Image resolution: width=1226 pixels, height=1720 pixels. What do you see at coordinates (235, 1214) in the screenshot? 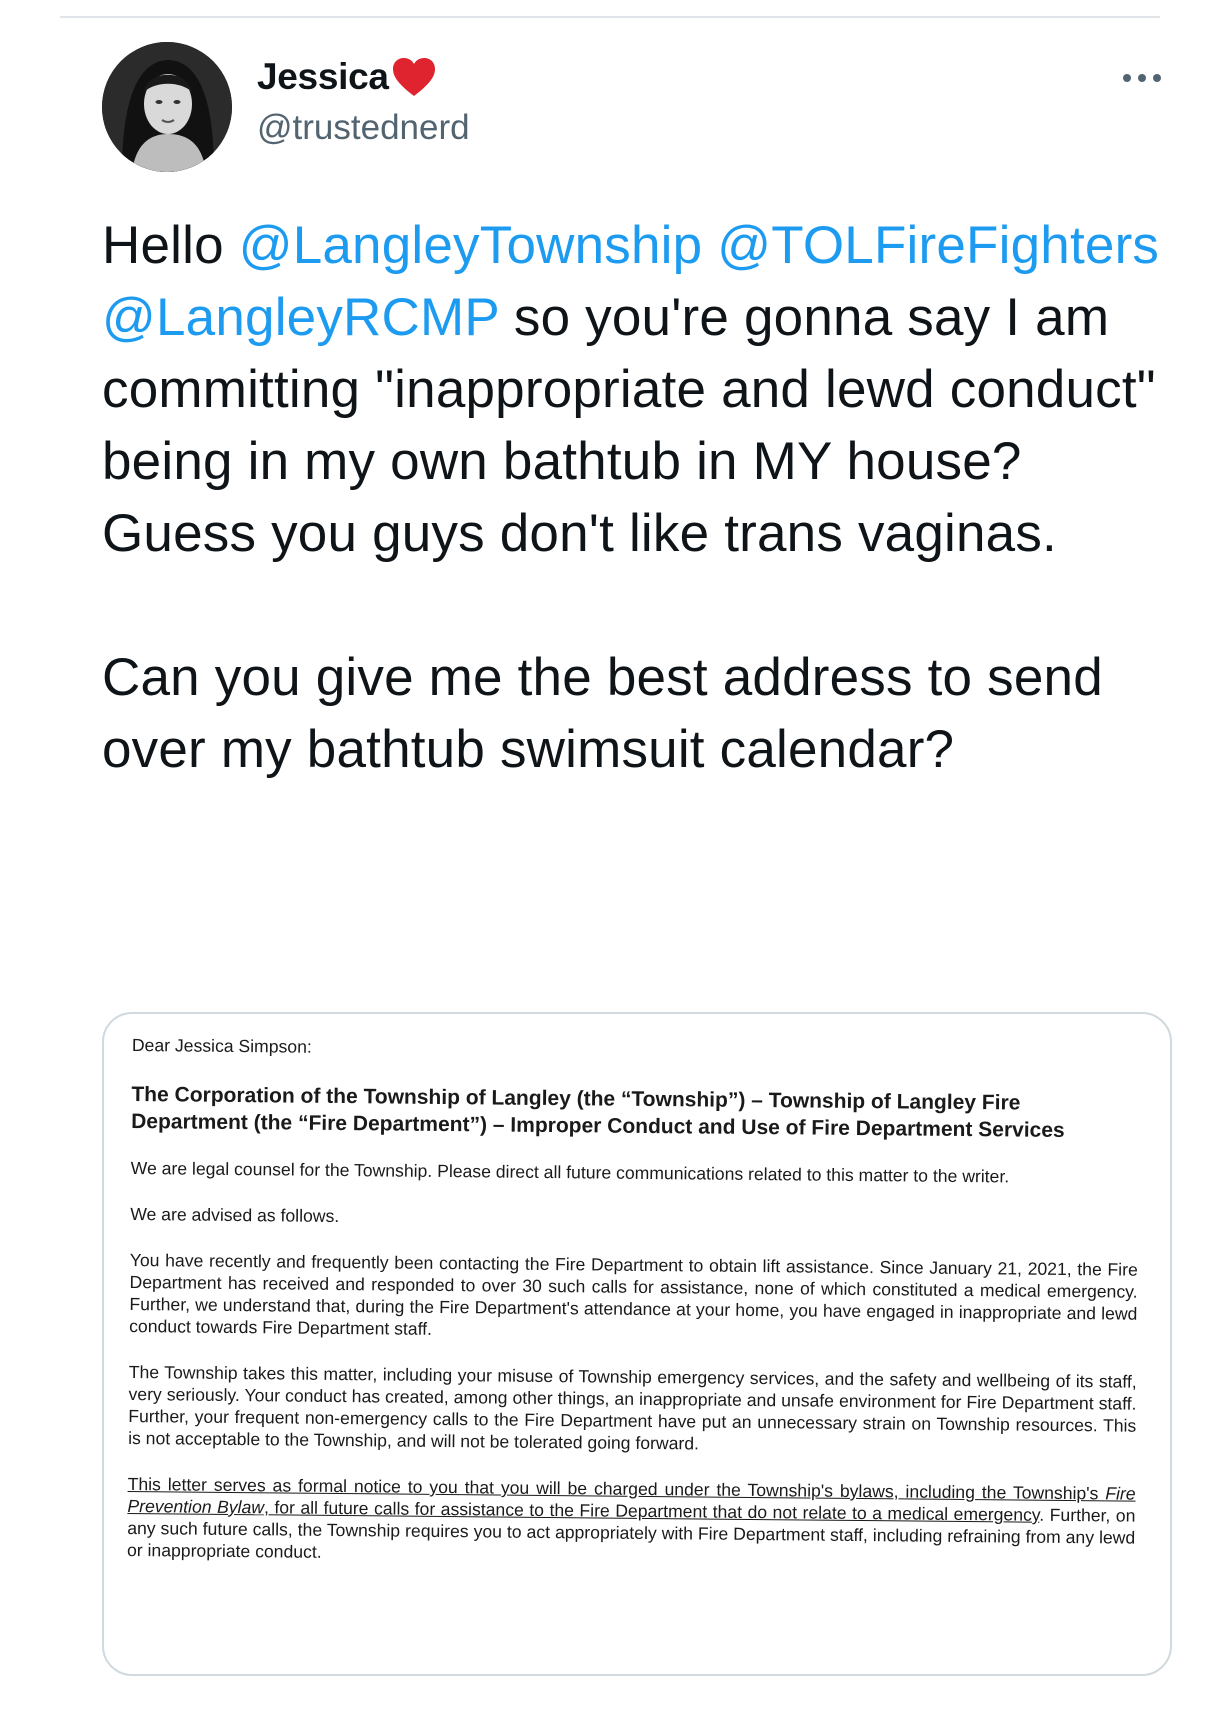
I see `letter-paragraph-2: We are advised as follows.` at bounding box center [235, 1214].